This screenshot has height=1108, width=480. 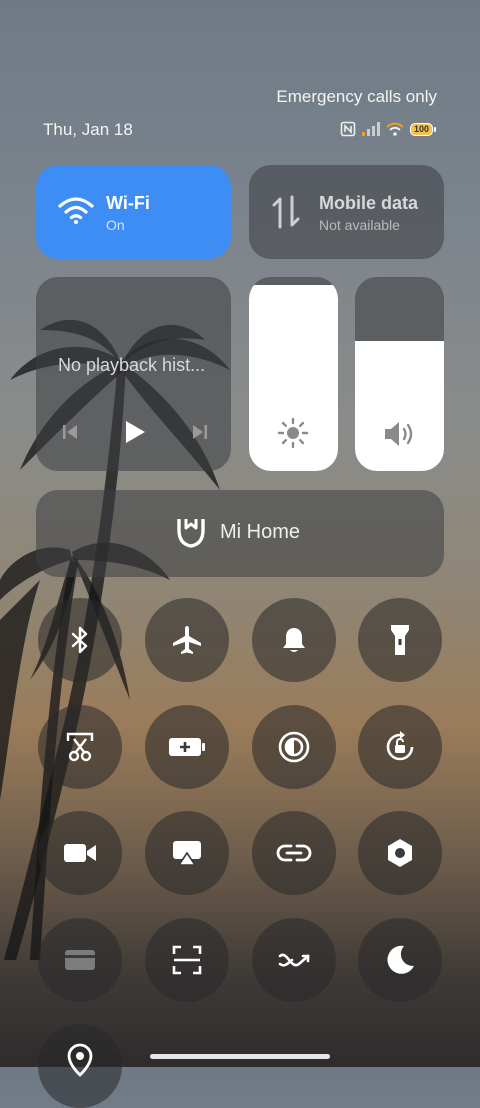 I want to click on link-toggle, so click(x=294, y=853).